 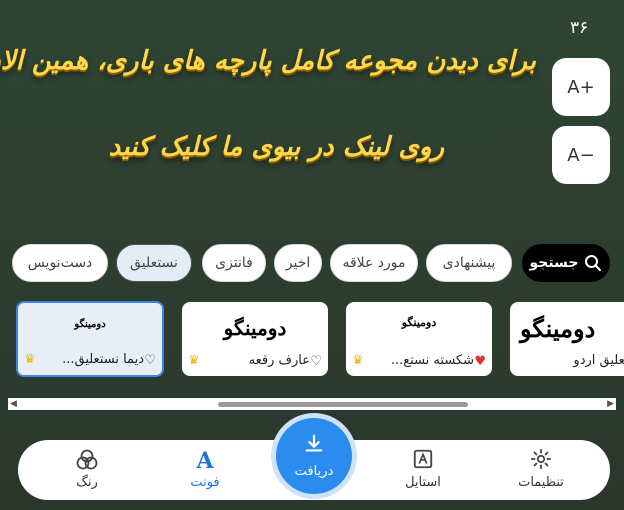 I want to click on nav-settings: تنظیمات, so click(x=541, y=469).